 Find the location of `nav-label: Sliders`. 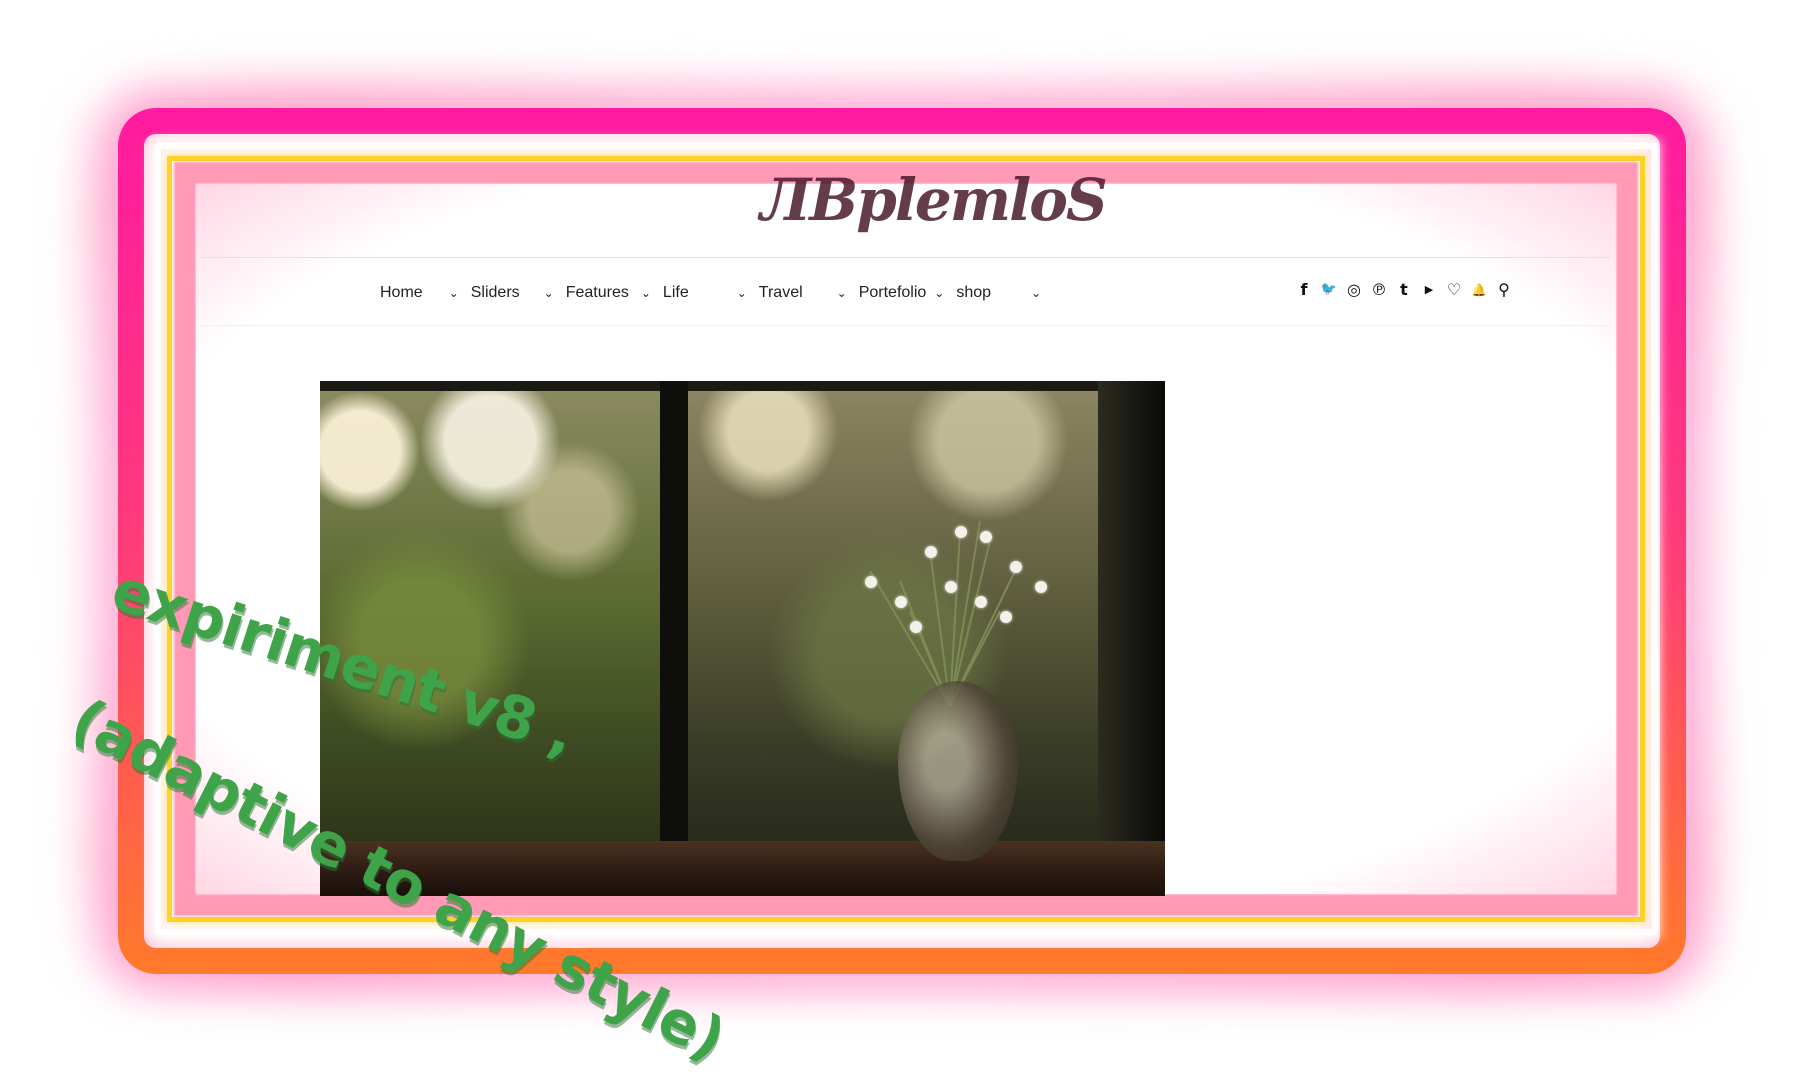

nav-label: Sliders is located at coordinates (495, 292).